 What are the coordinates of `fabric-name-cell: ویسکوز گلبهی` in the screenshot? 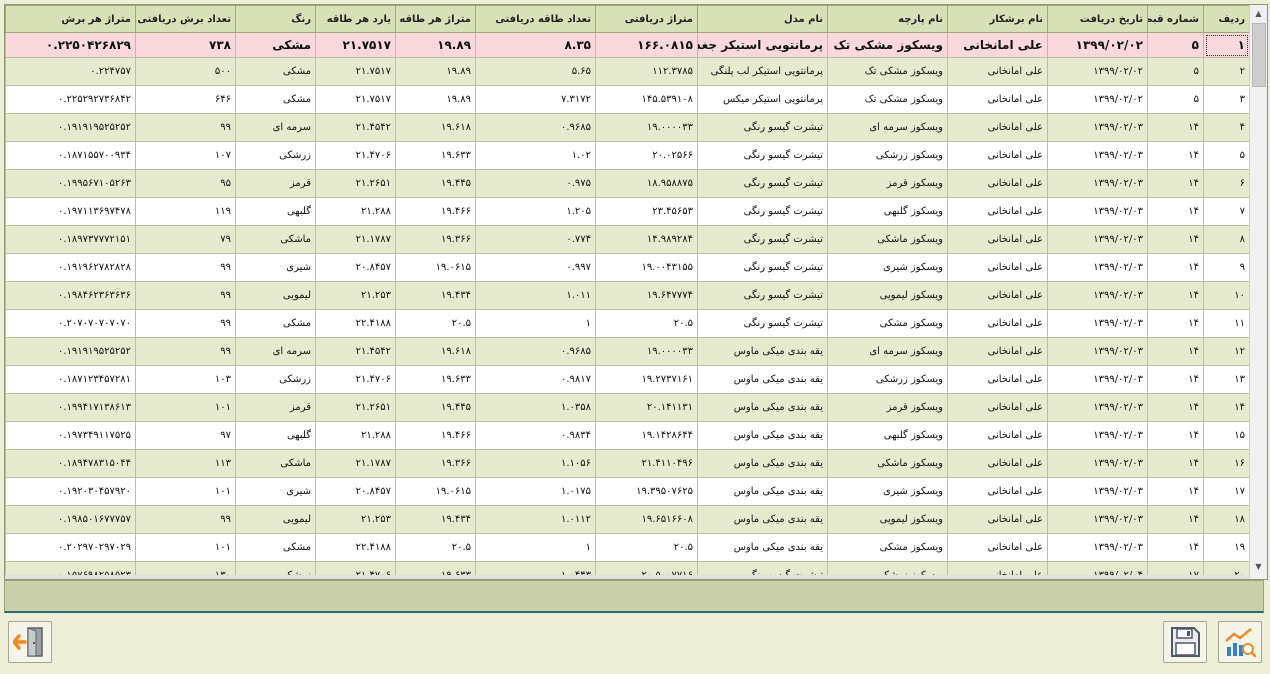 It's located at (887, 211).